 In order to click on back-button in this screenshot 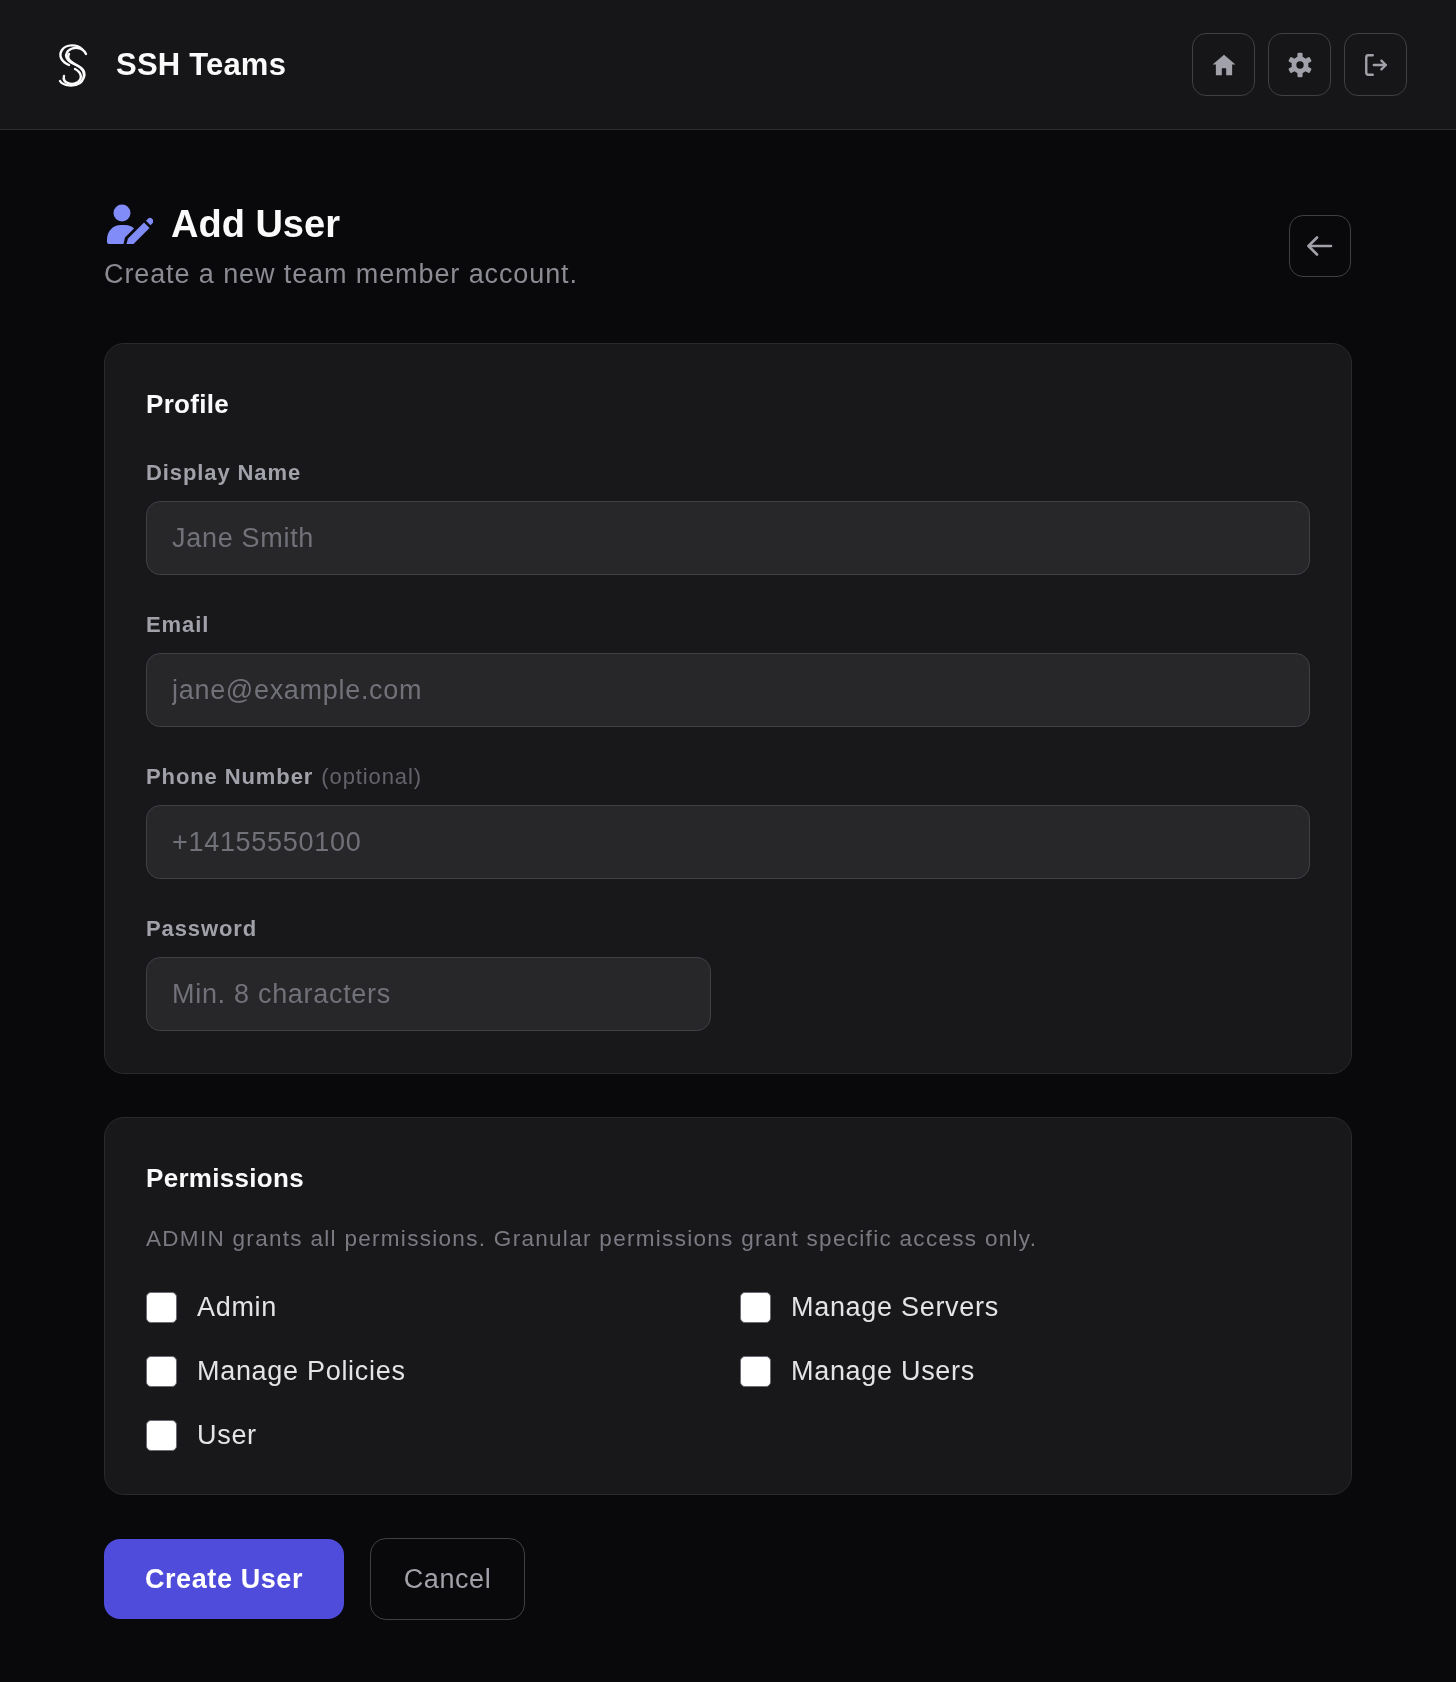, I will do `click(1320, 246)`.